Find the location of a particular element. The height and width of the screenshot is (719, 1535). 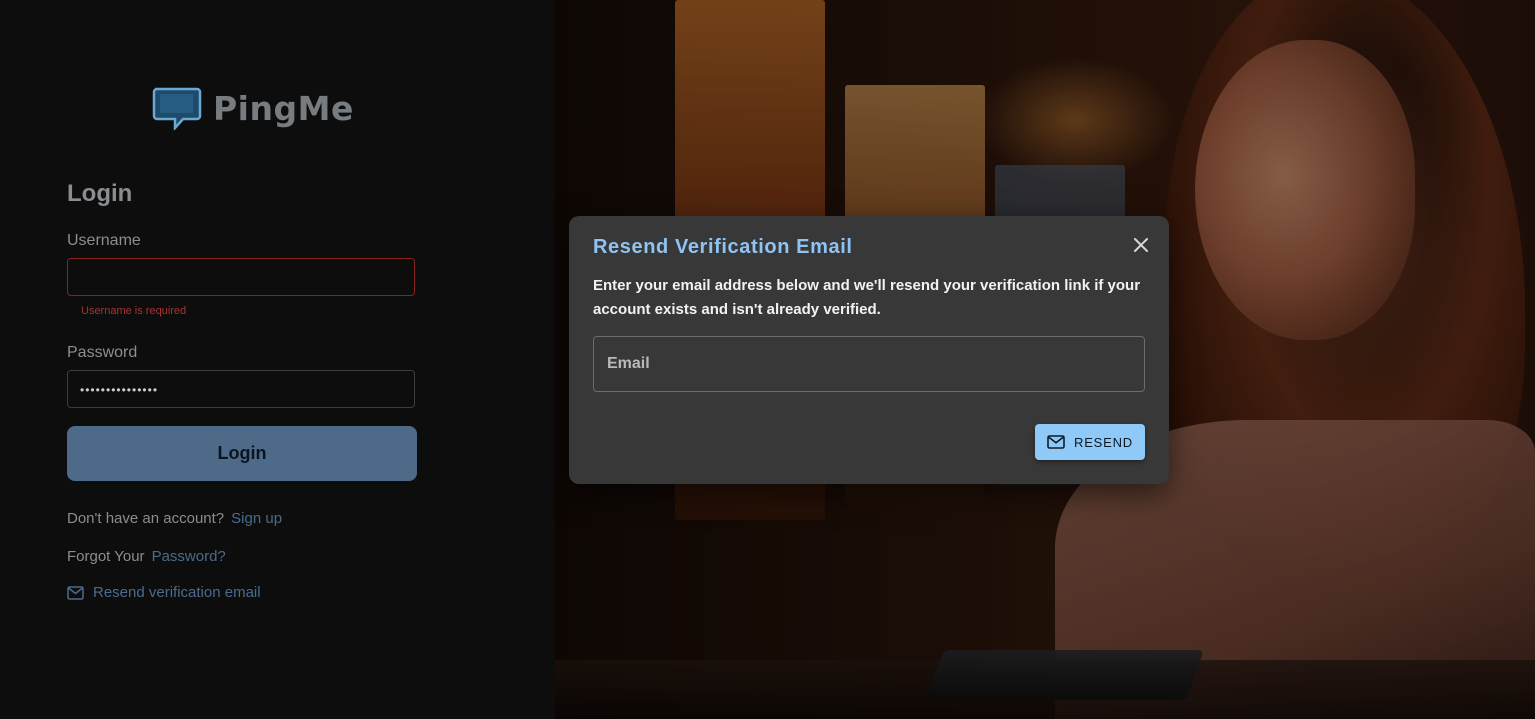

username-label: Username is located at coordinates (104, 240).